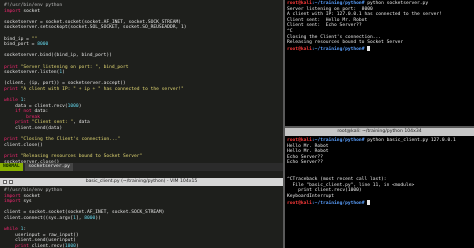 The width and height of the screenshot is (474, 248). Describe the element at coordinates (23, 145) in the screenshot. I see `code-token: client.close()` at that location.